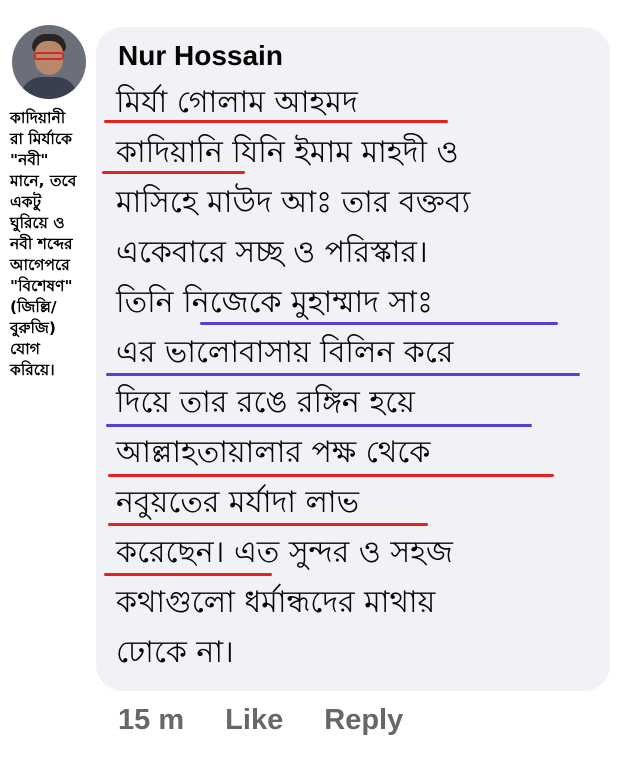 The height and width of the screenshot is (773, 632). What do you see at coordinates (274, 302) in the screenshot?
I see `comment-line-5: তিনি নিজেকে মুহাম্মাদ সাঃ` at bounding box center [274, 302].